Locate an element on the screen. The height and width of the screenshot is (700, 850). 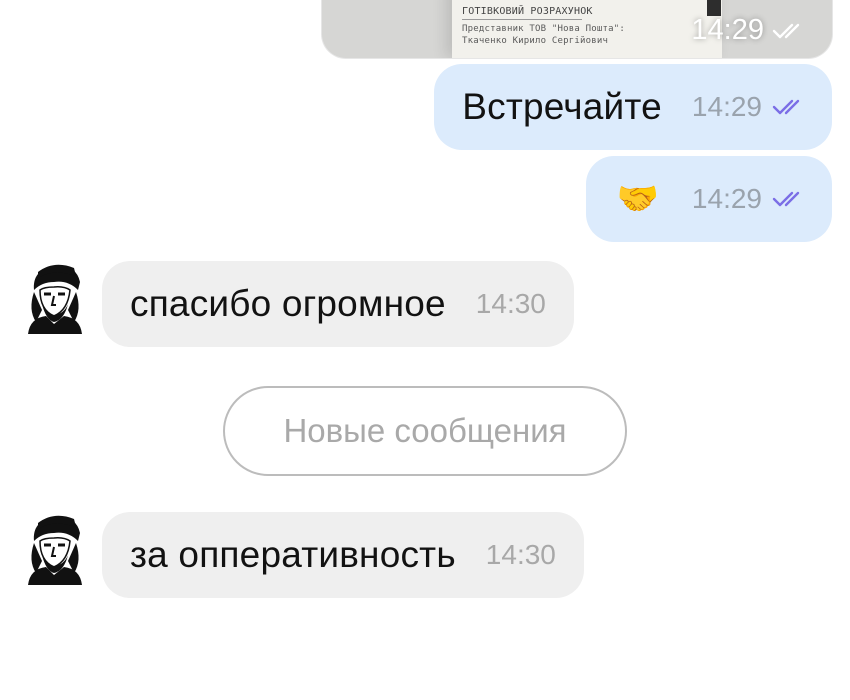
new-messages-divider: Новые сообщения is located at coordinates (425, 431).